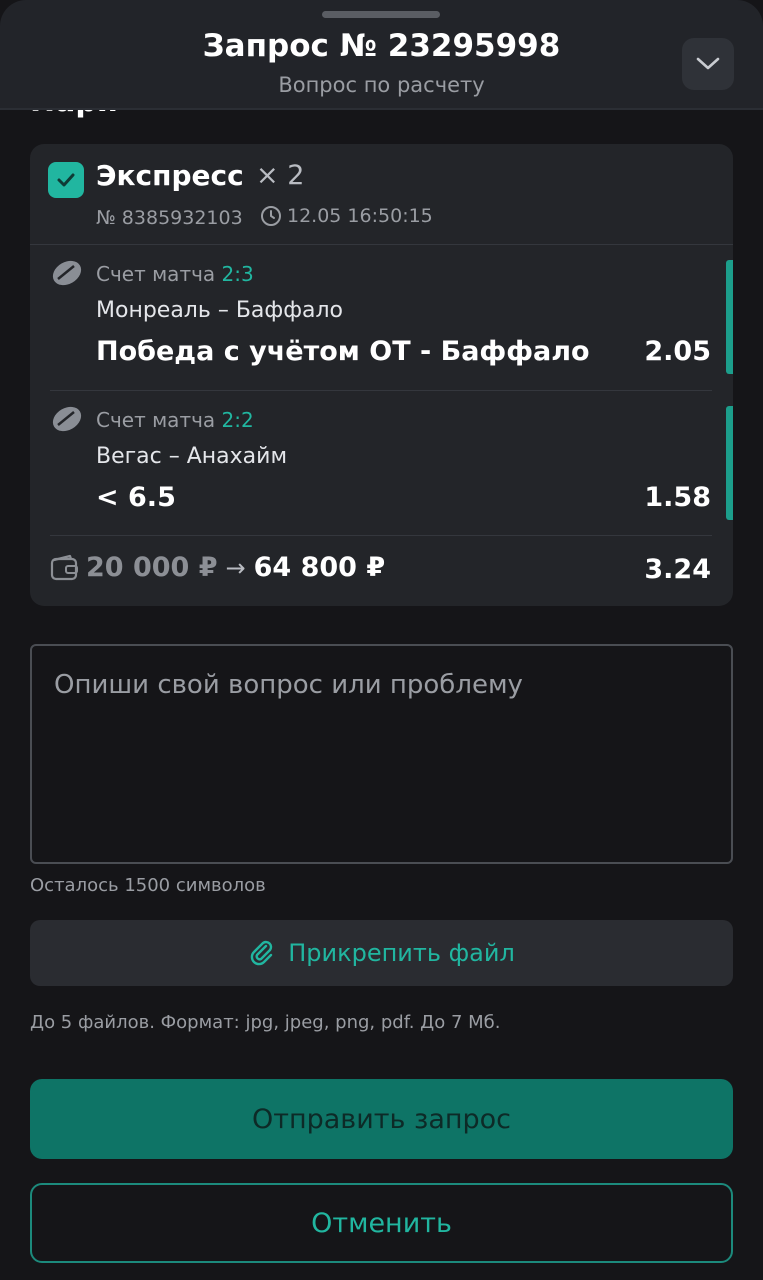 The height and width of the screenshot is (1280, 763). Describe the element at coordinates (237, 274) in the screenshot. I see `leg-score: 2:3` at that location.